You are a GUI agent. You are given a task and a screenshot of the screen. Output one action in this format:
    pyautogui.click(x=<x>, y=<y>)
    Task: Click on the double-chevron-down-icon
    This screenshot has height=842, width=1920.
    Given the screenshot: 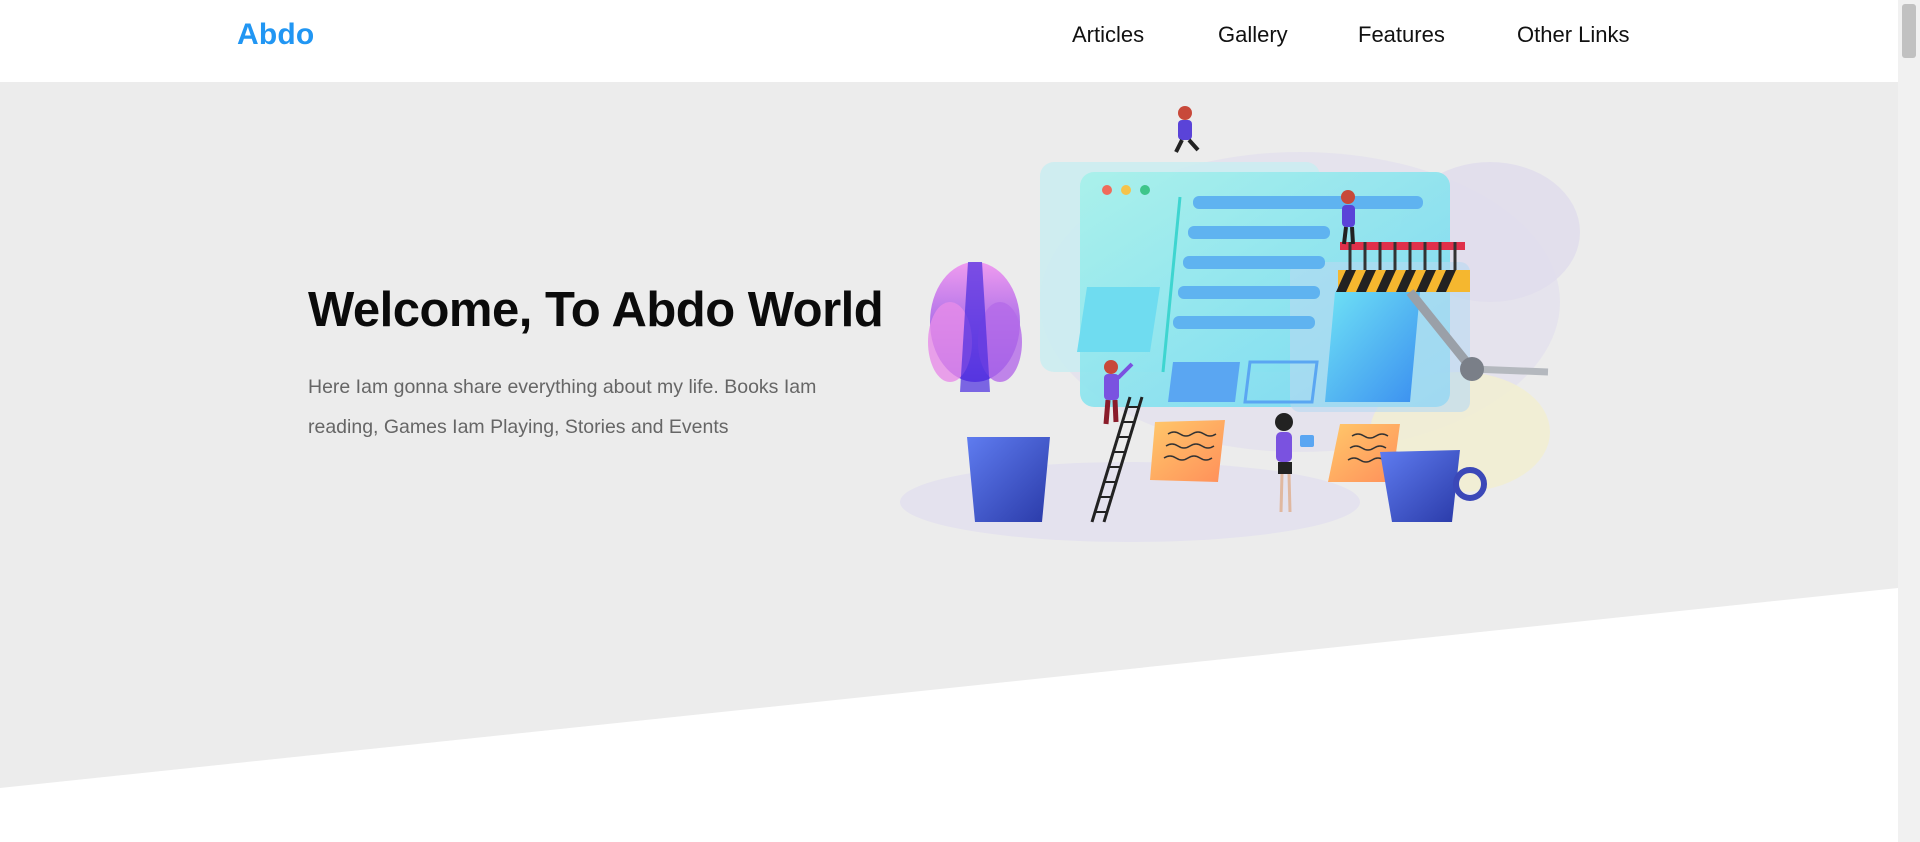 What is the action you would take?
    pyautogui.click(x=962, y=799)
    